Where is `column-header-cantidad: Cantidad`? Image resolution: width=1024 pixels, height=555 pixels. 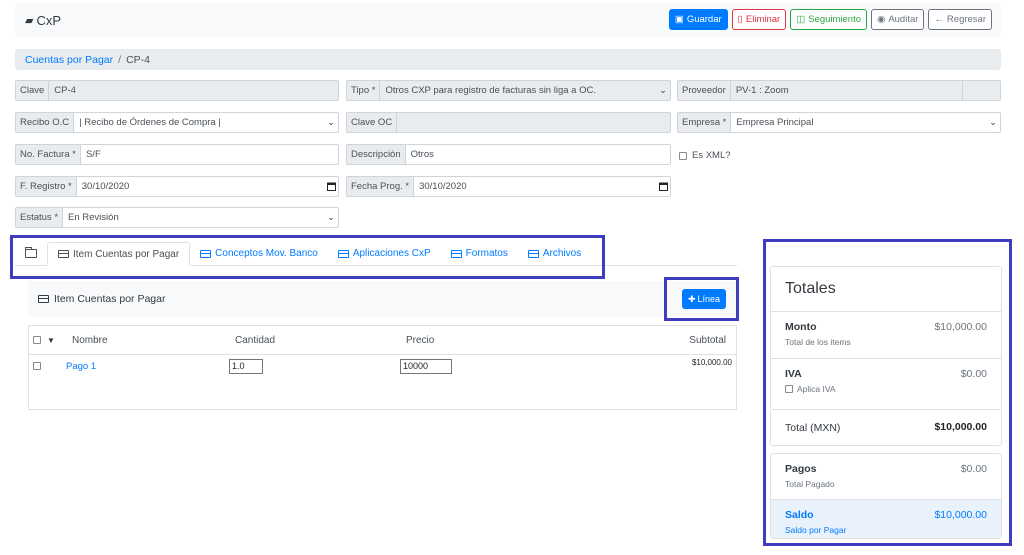 column-header-cantidad: Cantidad is located at coordinates (255, 340).